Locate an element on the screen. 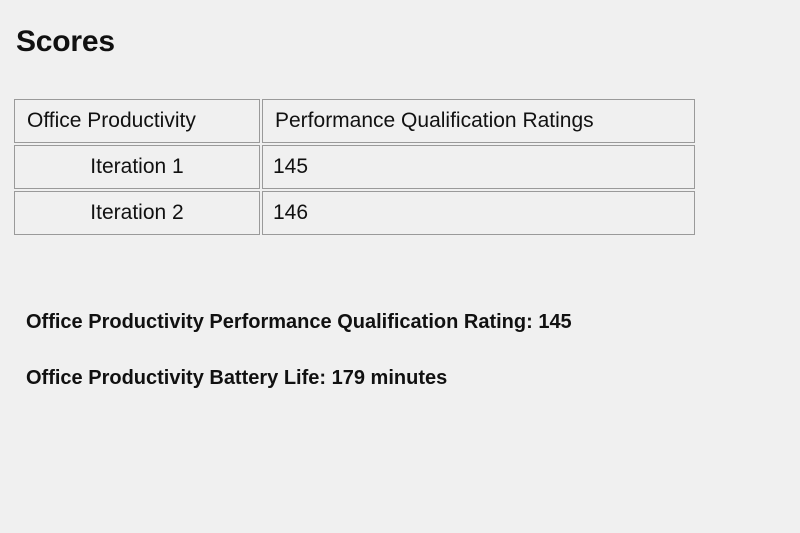 Image resolution: width=800 pixels, height=533 pixels. scores-table-body: Iteration 1 145 Iteration 2 146 is located at coordinates (354, 190).